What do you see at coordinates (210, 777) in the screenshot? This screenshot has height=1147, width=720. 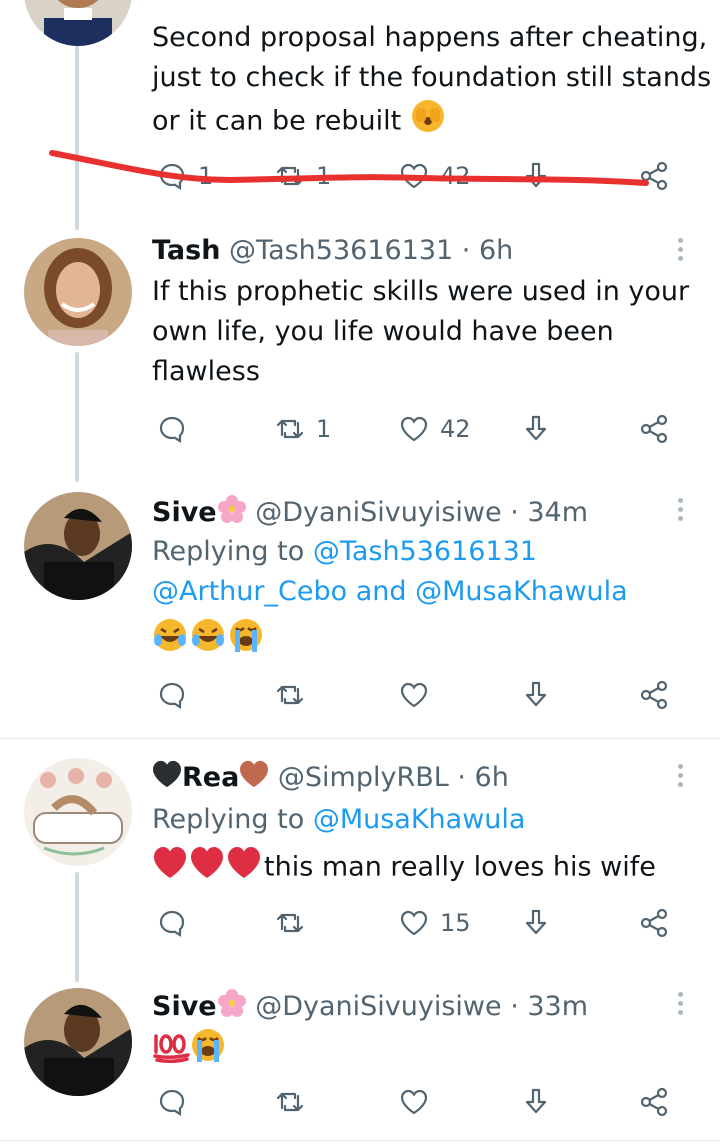 I see `display-name: Rea` at bounding box center [210, 777].